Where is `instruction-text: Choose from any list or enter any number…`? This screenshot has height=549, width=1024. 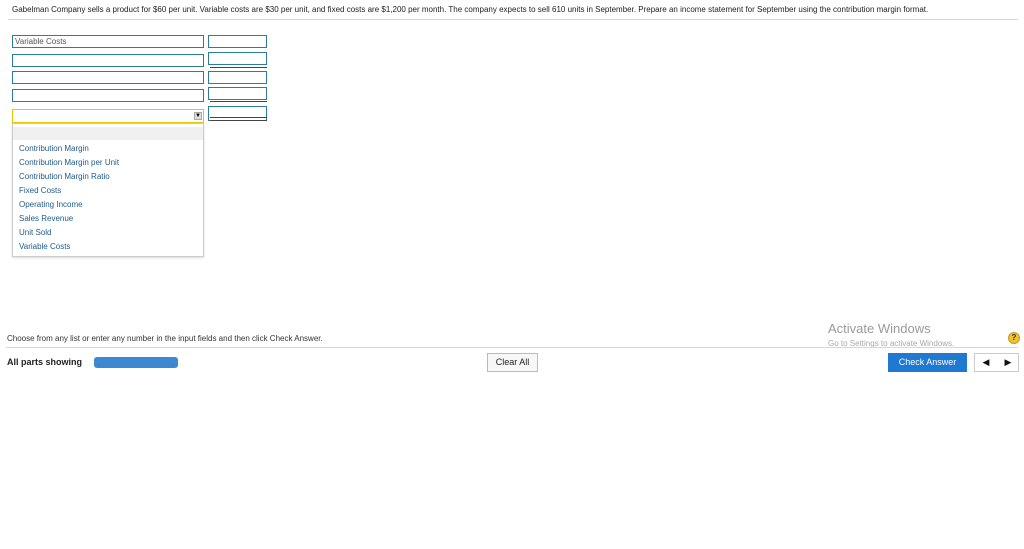
instruction-text: Choose from any list or enter any number… is located at coordinates (165, 338).